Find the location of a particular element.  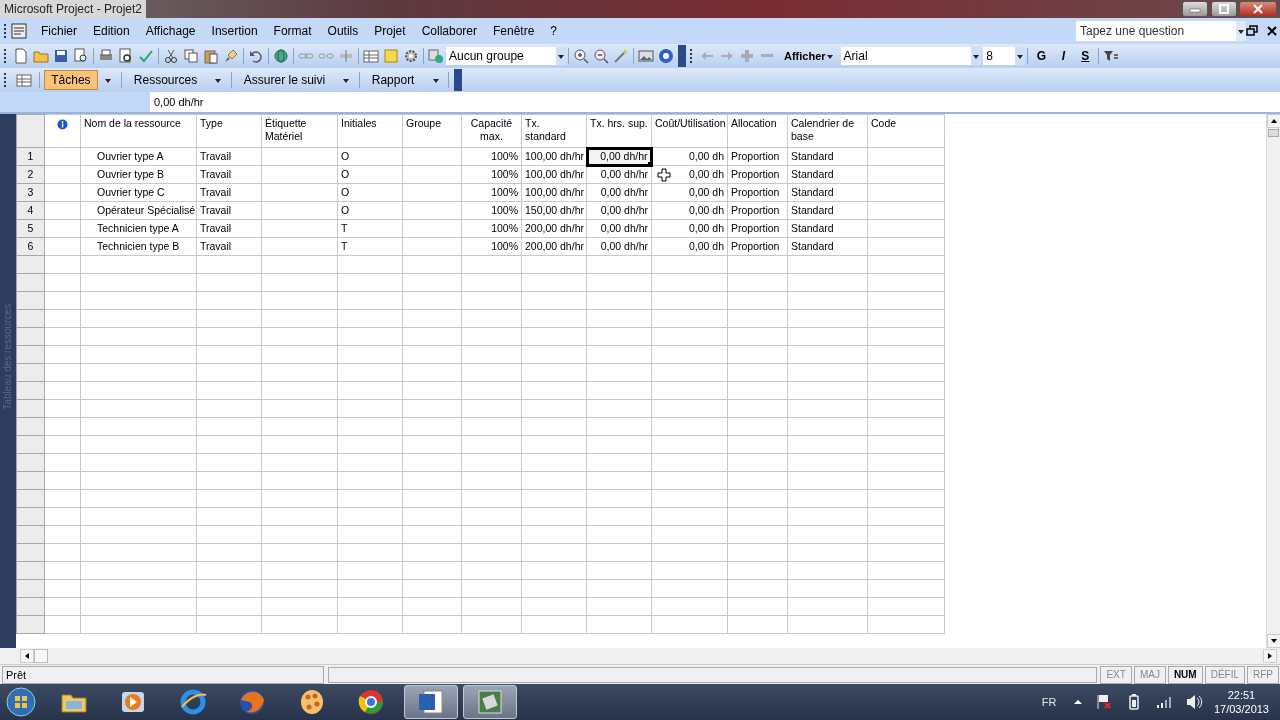

column-header: Tx. hrs. sup. is located at coordinates (619, 131).